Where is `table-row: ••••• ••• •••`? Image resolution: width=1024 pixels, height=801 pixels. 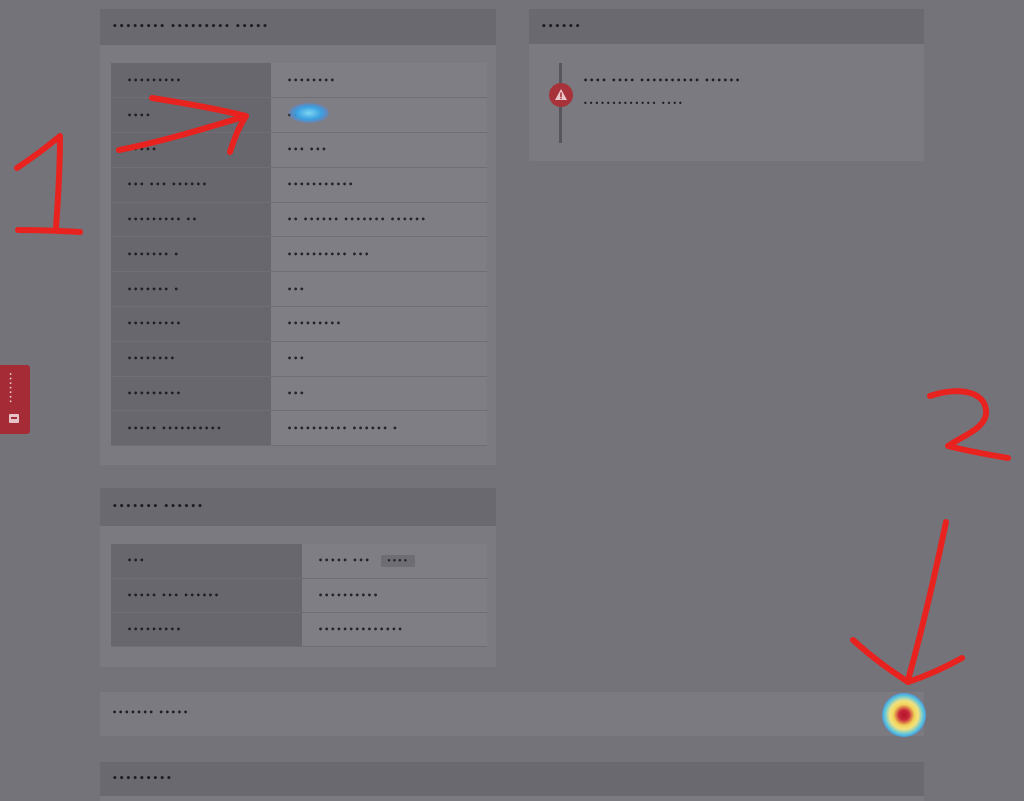
table-row: ••••• ••• ••• is located at coordinates (299, 150).